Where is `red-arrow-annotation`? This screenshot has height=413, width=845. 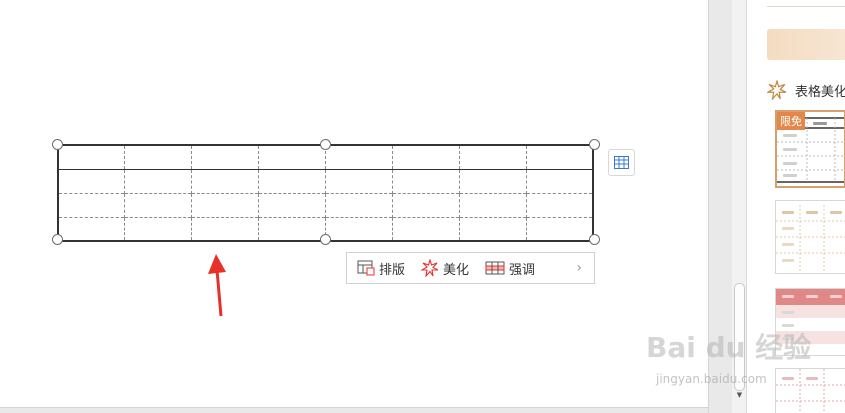
red-arrow-annotation is located at coordinates (217, 285).